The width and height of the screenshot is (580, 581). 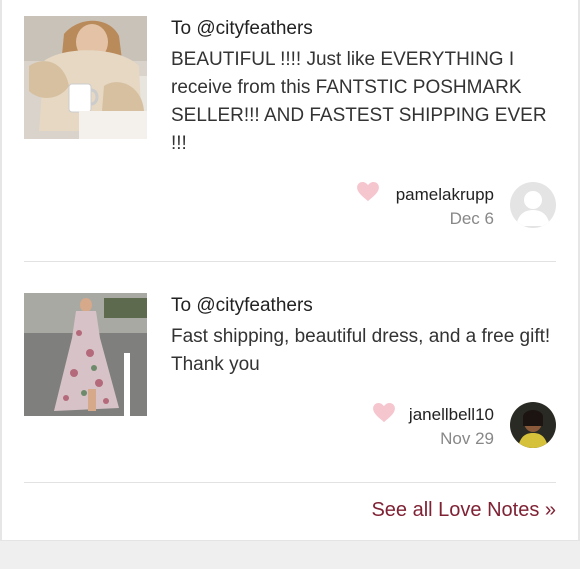 I want to click on note-author: janellbell10, so click(x=451, y=415).